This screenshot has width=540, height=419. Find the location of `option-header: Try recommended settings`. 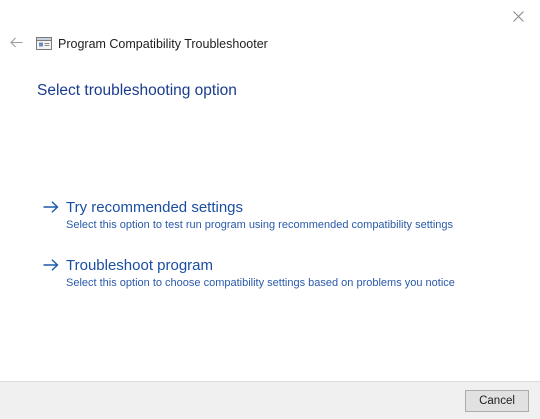

option-header: Try recommended settings is located at coordinates (277, 207).